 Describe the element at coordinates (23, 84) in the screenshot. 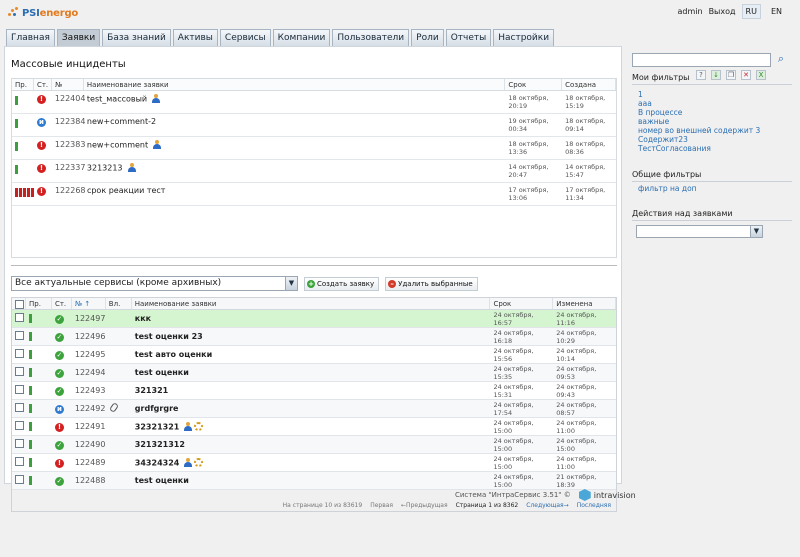

I see `mass-col-header: Пр.` at that location.